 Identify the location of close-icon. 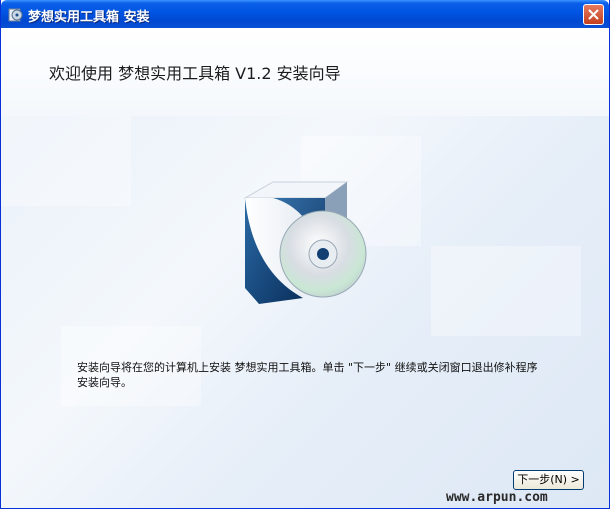
(593, 14).